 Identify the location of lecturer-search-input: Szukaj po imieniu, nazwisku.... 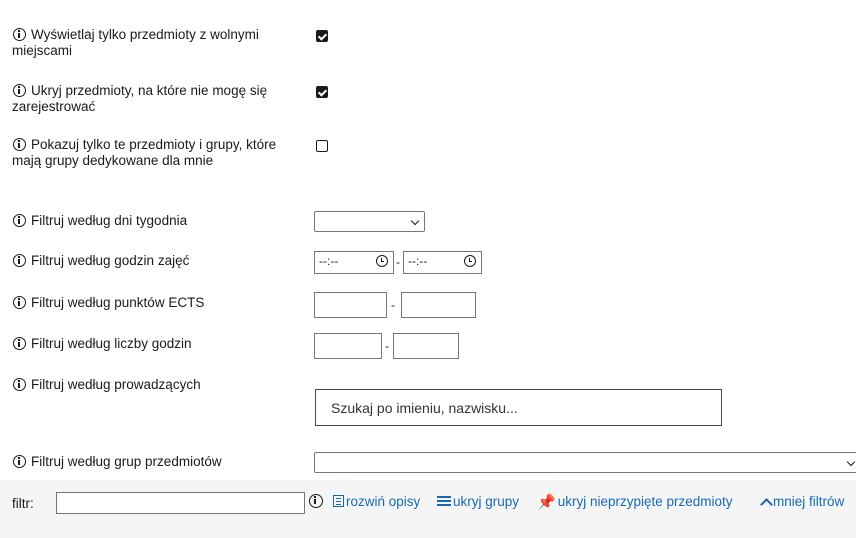
(518, 407).